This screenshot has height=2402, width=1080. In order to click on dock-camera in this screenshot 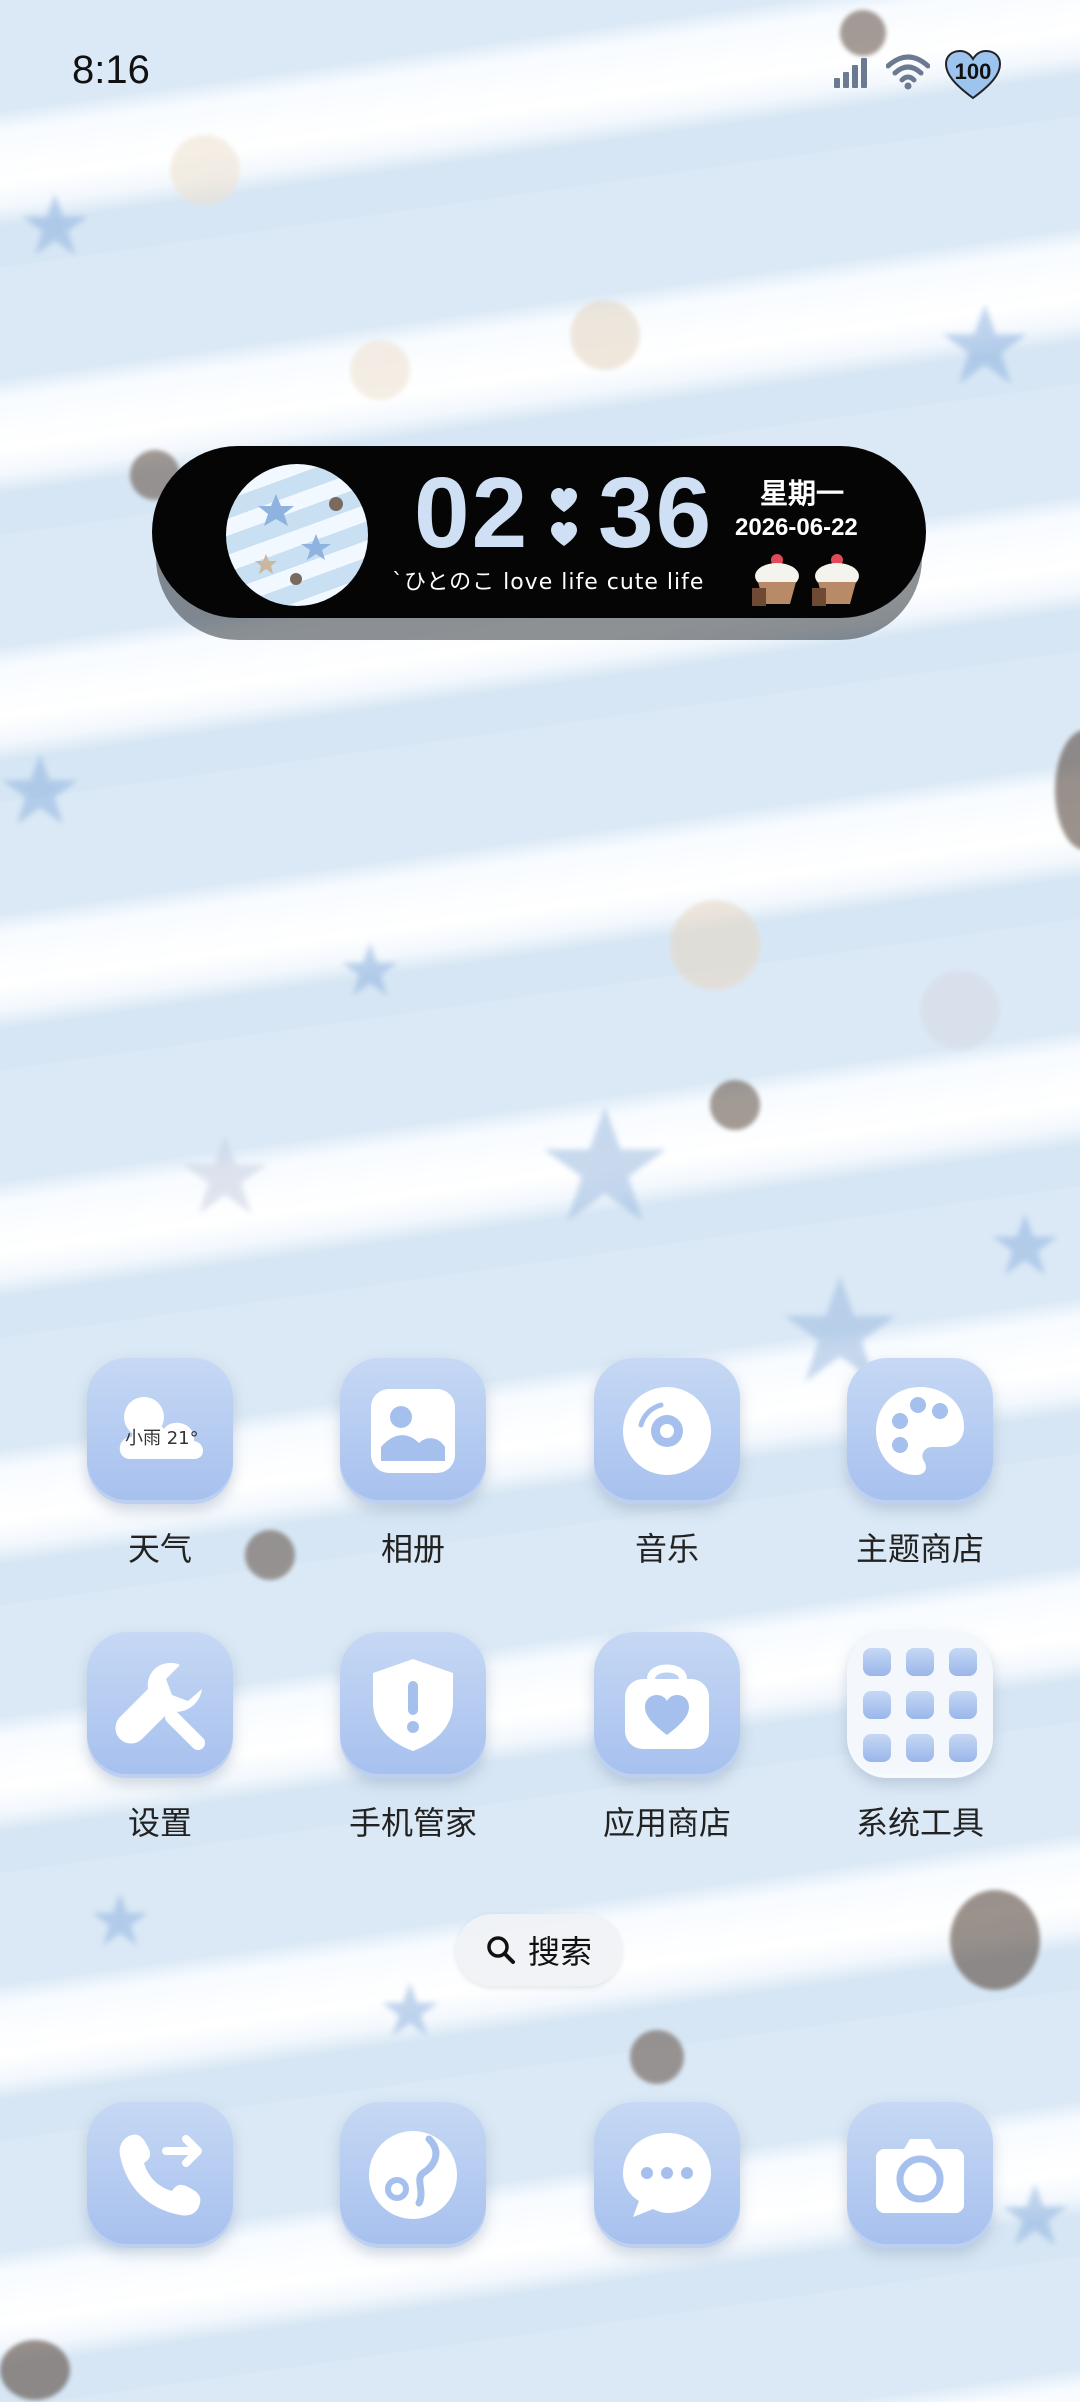, I will do `click(920, 2175)`.